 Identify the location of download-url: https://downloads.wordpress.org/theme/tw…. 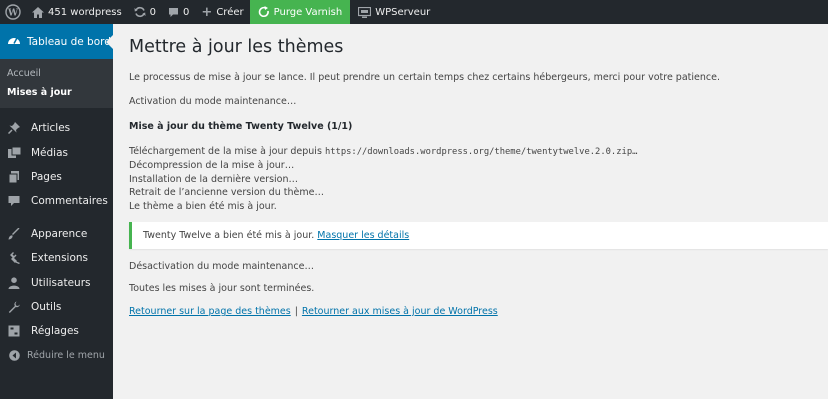
(481, 152).